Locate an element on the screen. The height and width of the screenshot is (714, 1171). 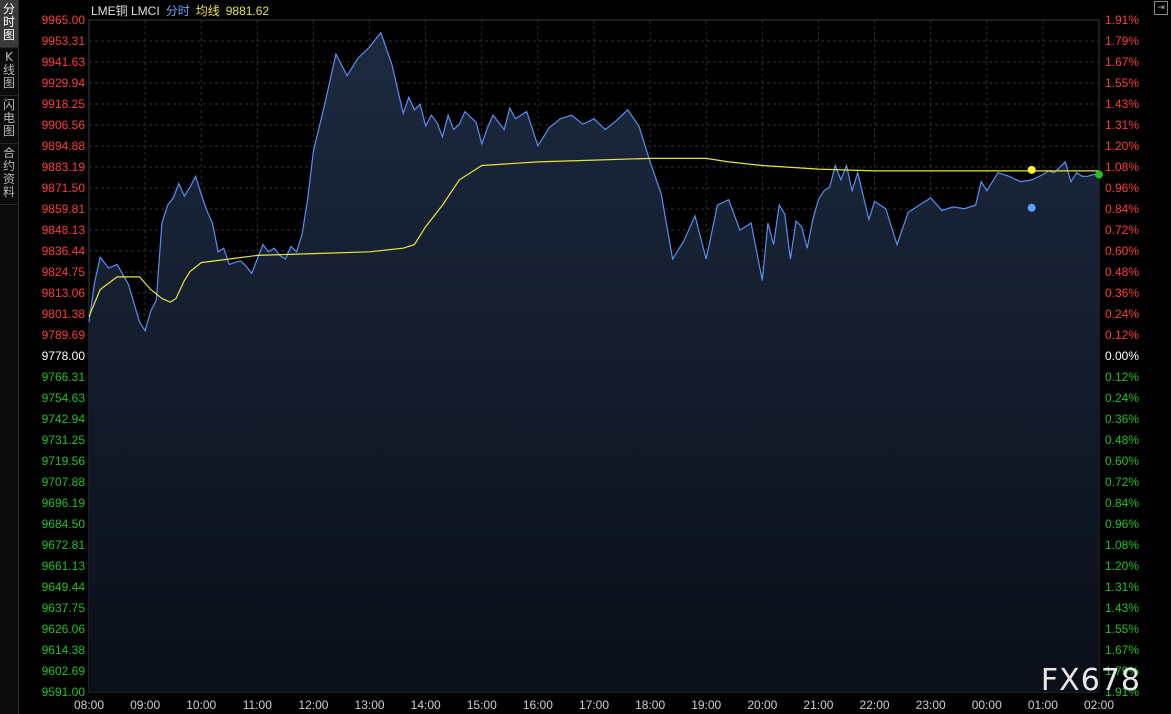
y-tick-label: 9801.38 is located at coordinates (64, 314).